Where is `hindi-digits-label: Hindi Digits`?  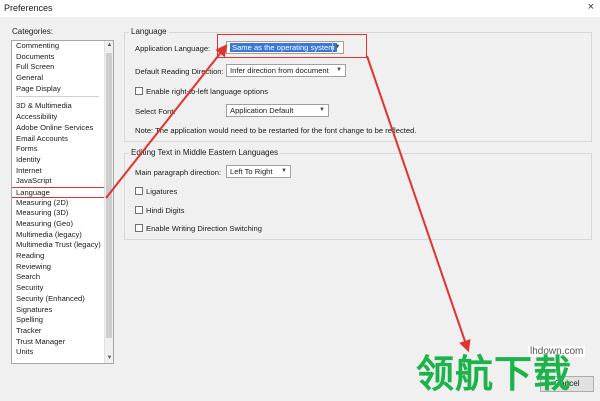
hindi-digits-label: Hindi Digits is located at coordinates (165, 210).